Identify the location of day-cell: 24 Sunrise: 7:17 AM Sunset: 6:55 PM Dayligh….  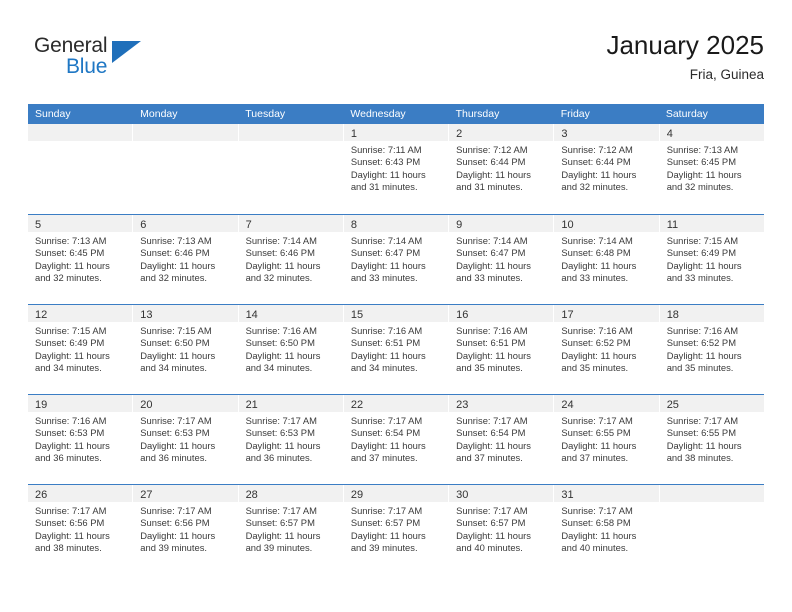
(607, 439).